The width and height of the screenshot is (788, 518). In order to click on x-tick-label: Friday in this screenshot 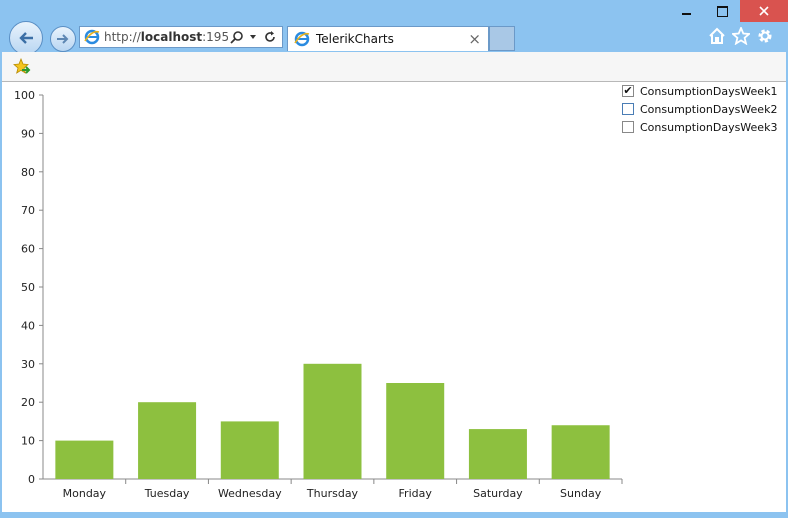, I will do `click(416, 493)`.